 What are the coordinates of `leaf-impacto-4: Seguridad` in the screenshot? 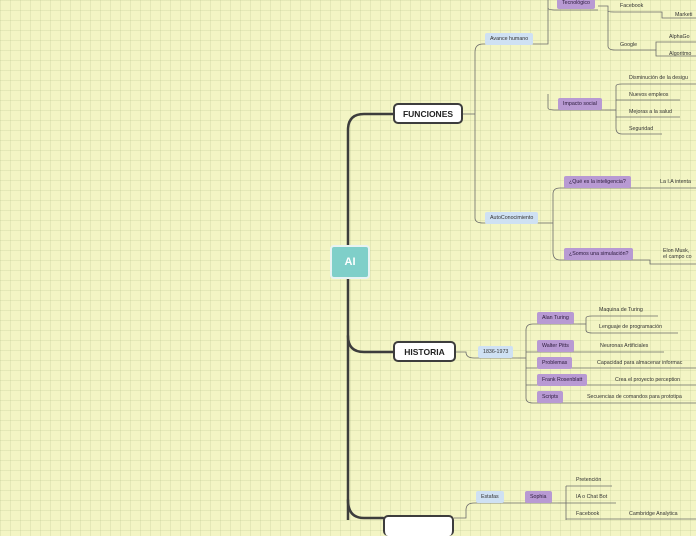 It's located at (641, 129).